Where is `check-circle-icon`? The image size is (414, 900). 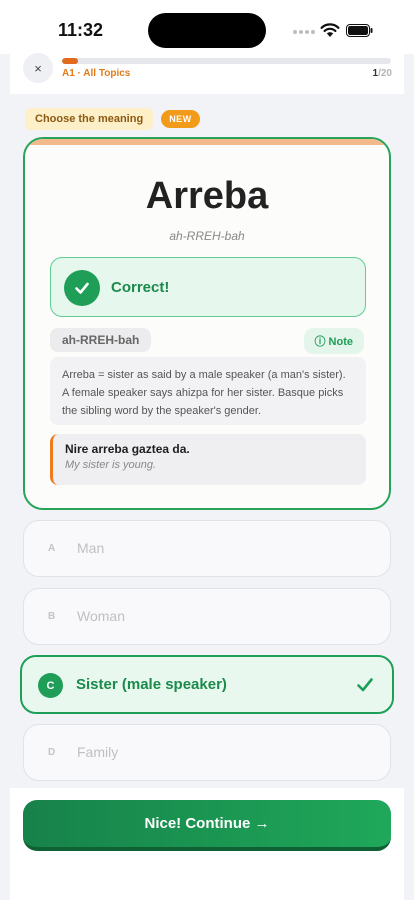 check-circle-icon is located at coordinates (82, 288).